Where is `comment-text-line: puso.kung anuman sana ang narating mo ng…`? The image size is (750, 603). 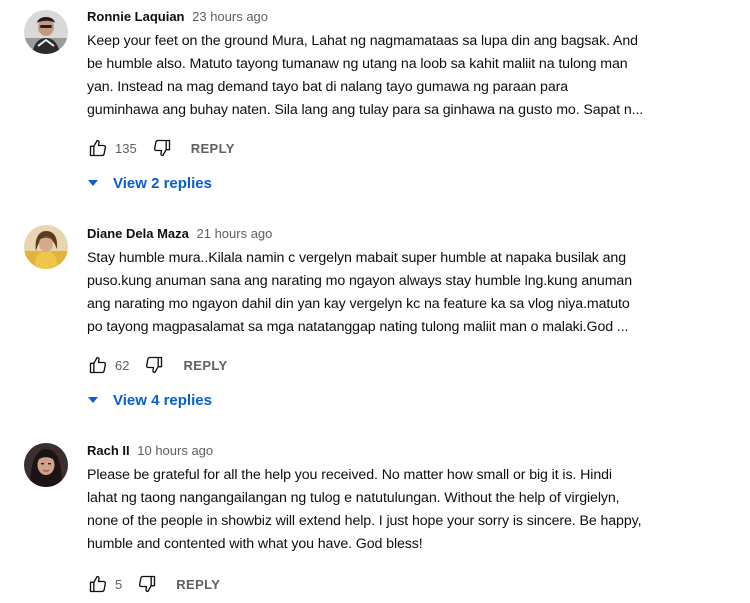 comment-text-line: puso.kung anuman sana ang narating mo ng… is located at coordinates (359, 281).